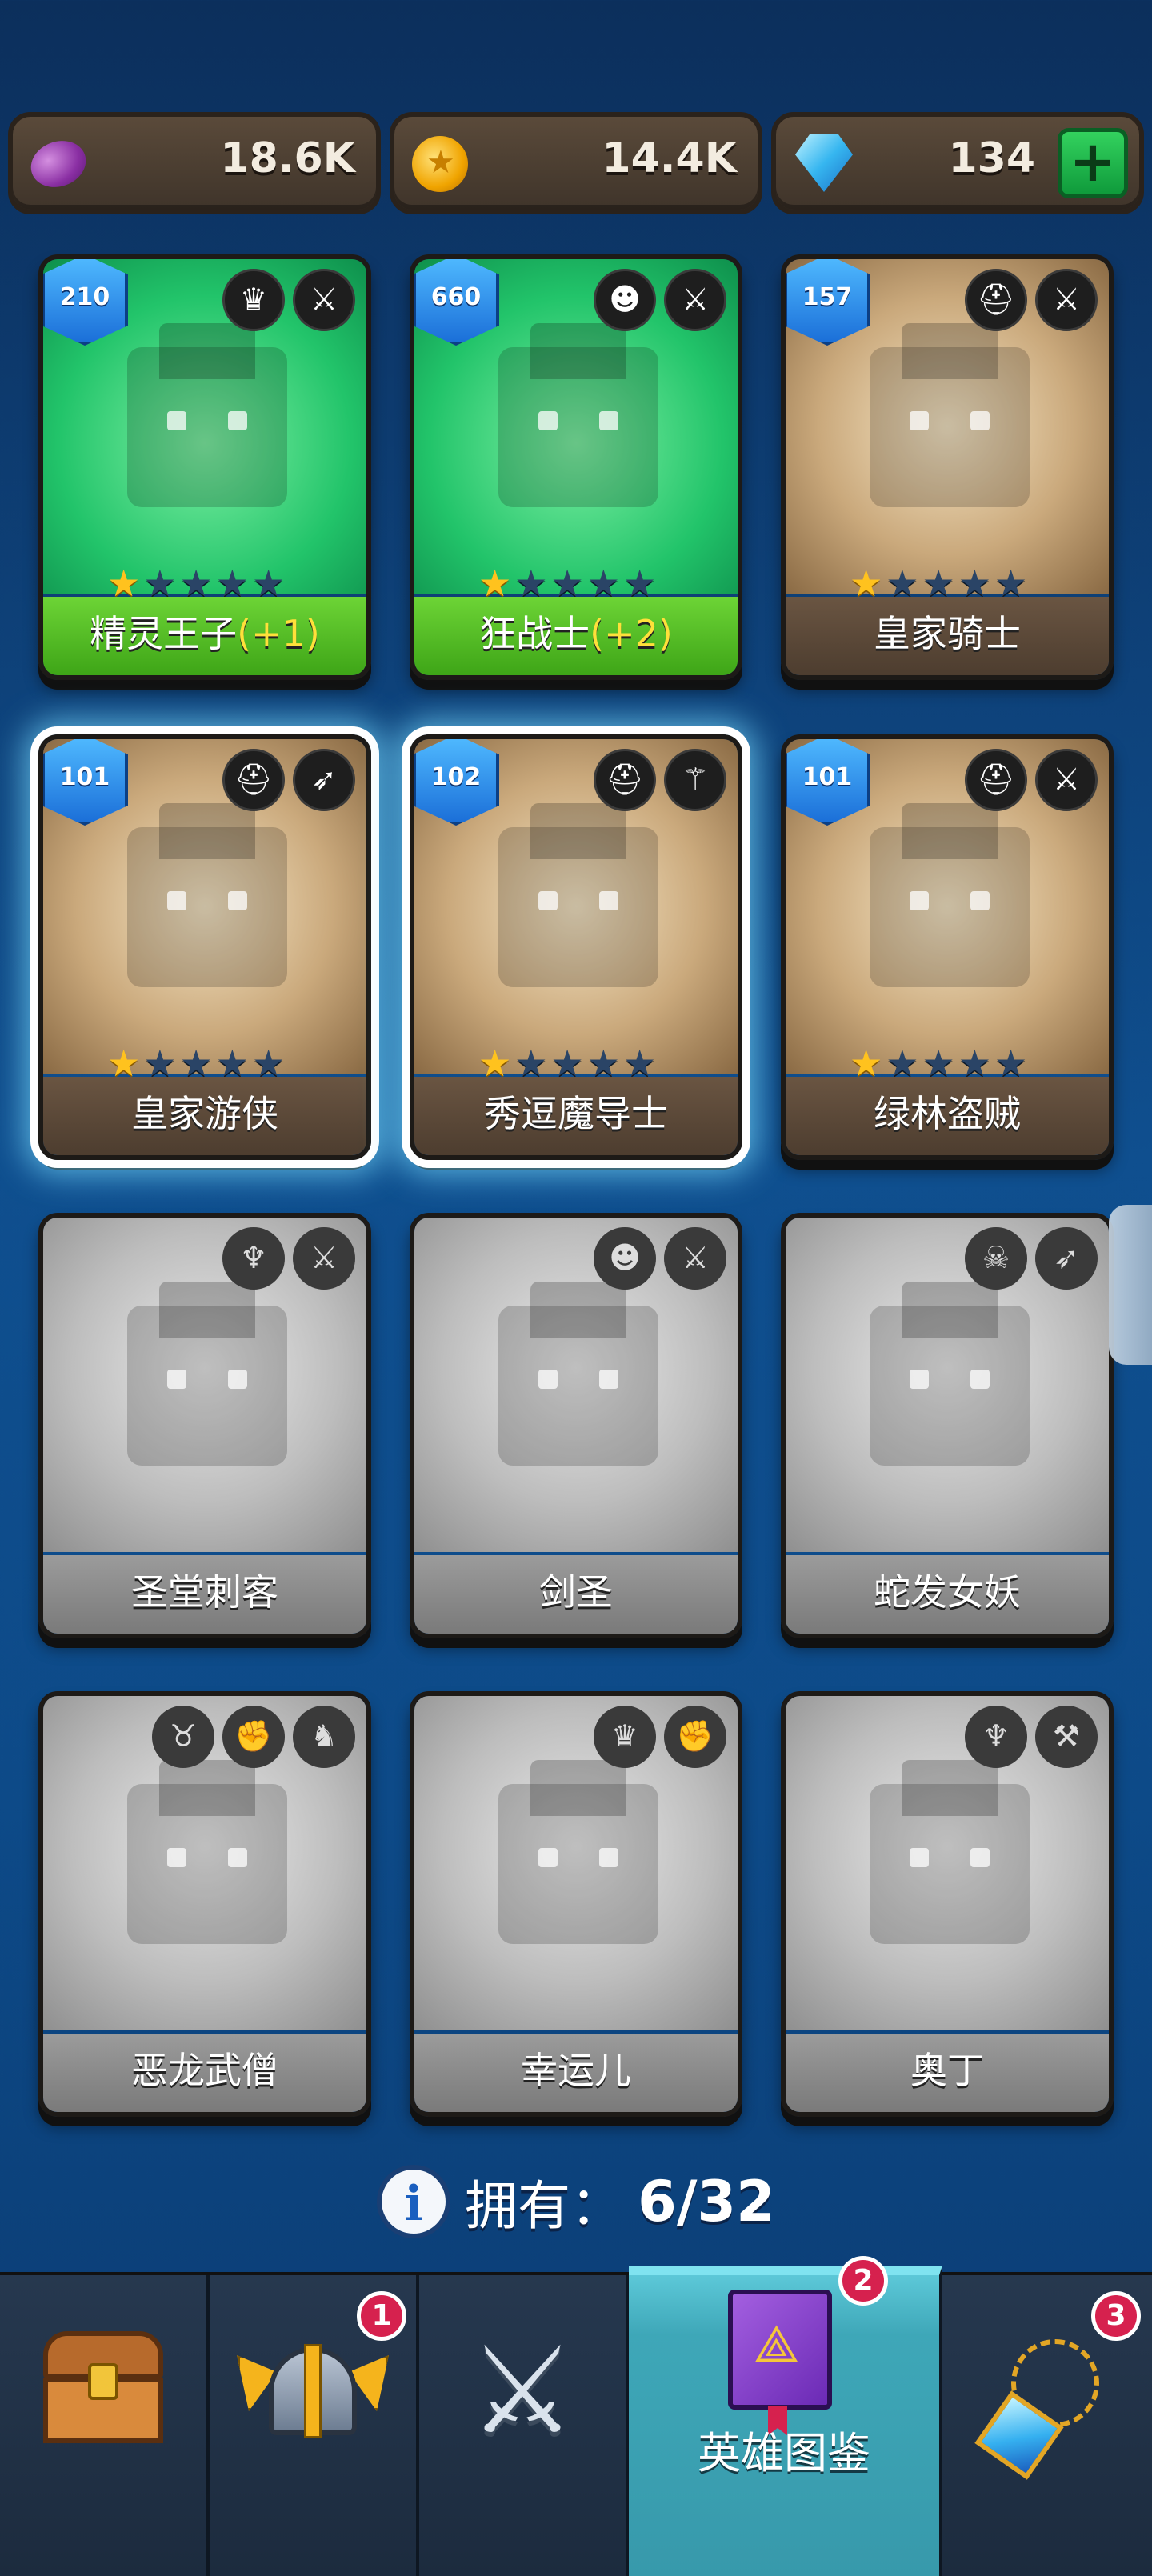 The height and width of the screenshot is (2576, 1152). Describe the element at coordinates (660, 780) in the screenshot. I see `class-icons: ⛑ ⚚` at that location.